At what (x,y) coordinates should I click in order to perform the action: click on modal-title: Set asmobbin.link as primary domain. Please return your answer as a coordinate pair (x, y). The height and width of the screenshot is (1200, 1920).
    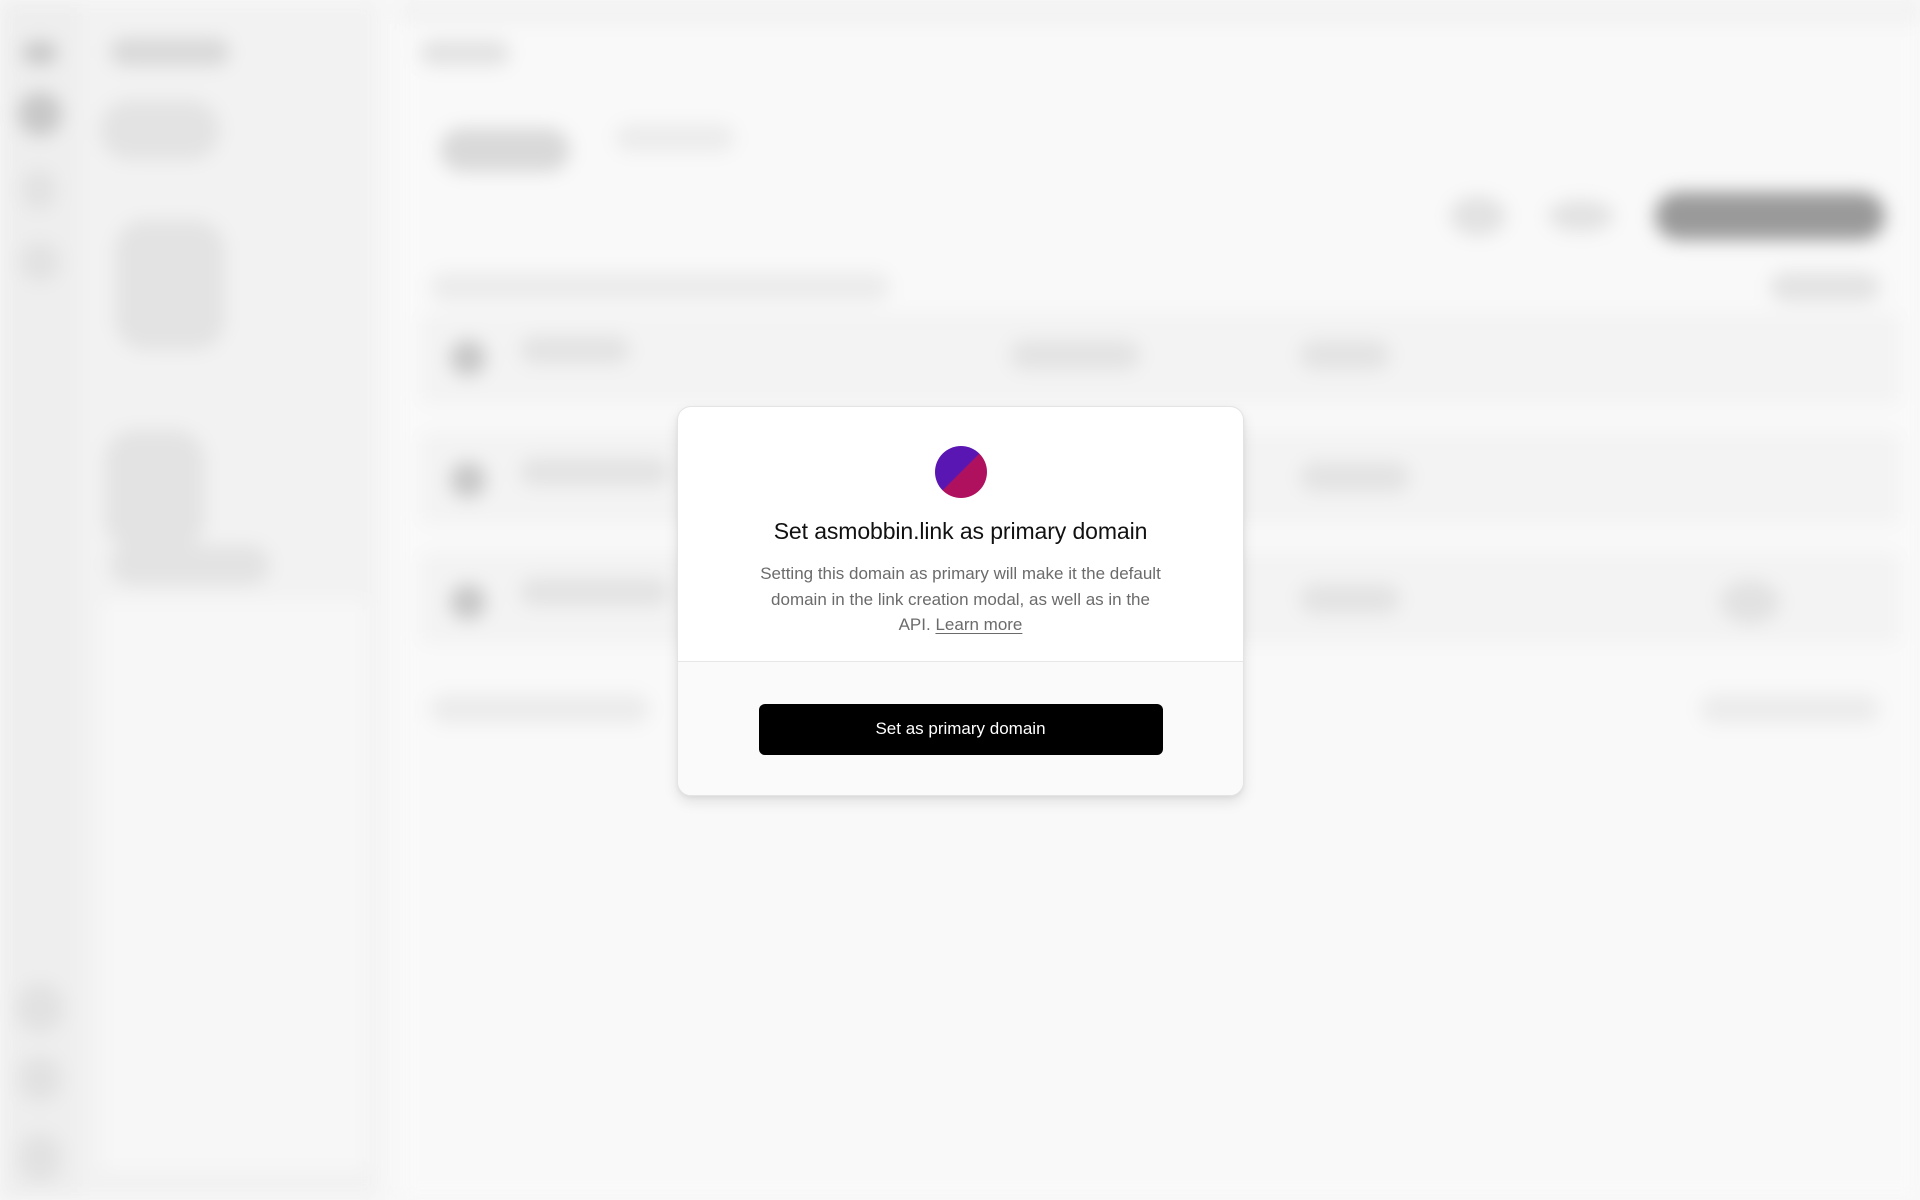
    Looking at the image, I should click on (960, 531).